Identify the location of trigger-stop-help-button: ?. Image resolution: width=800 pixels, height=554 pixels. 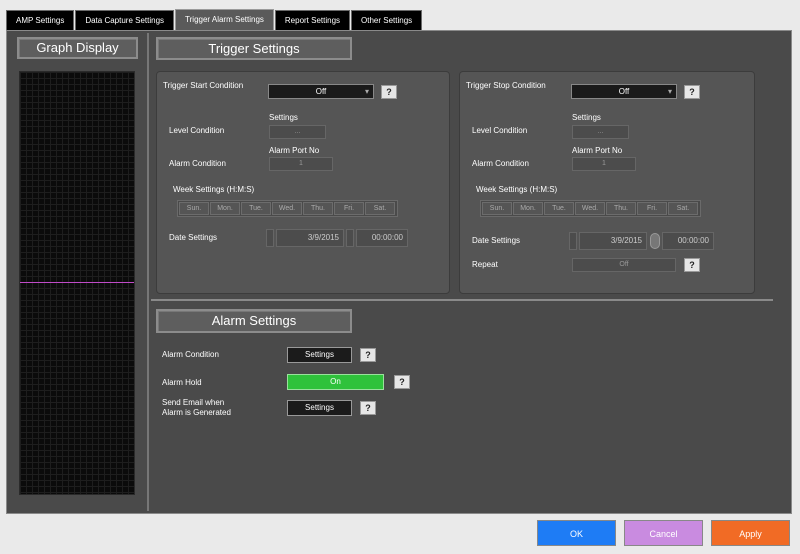
(692, 92).